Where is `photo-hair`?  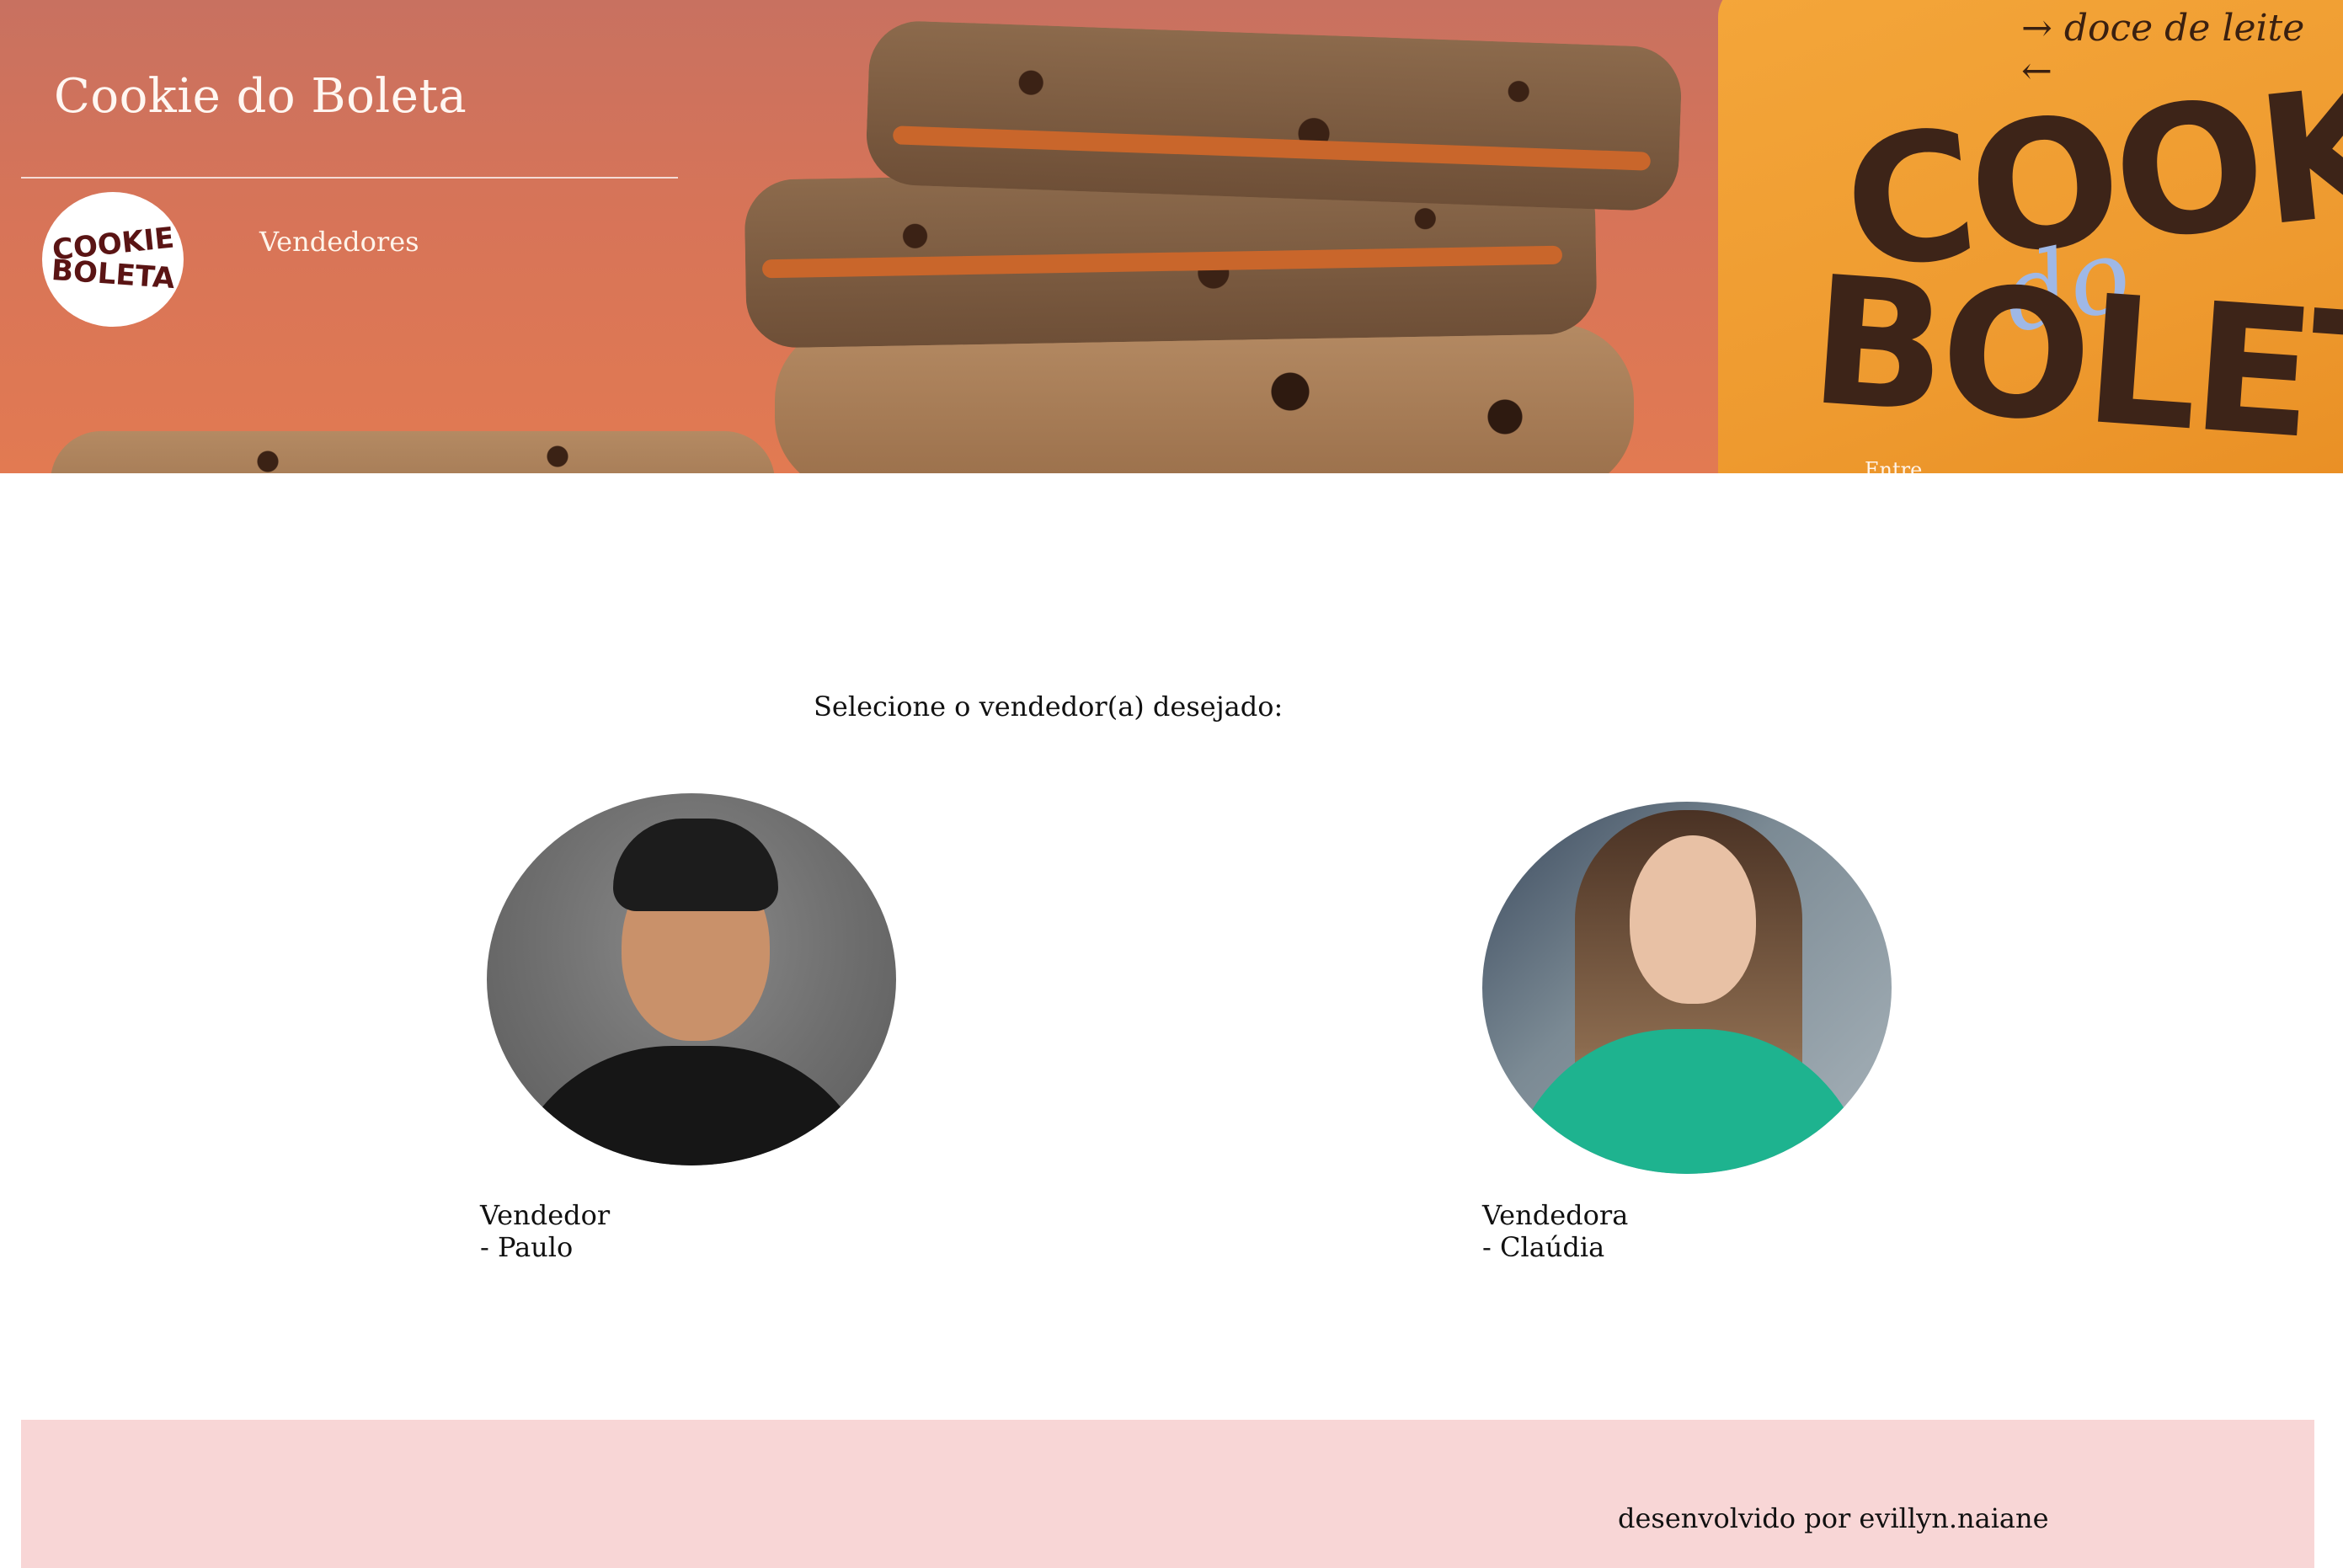
photo-hair is located at coordinates (695, 865).